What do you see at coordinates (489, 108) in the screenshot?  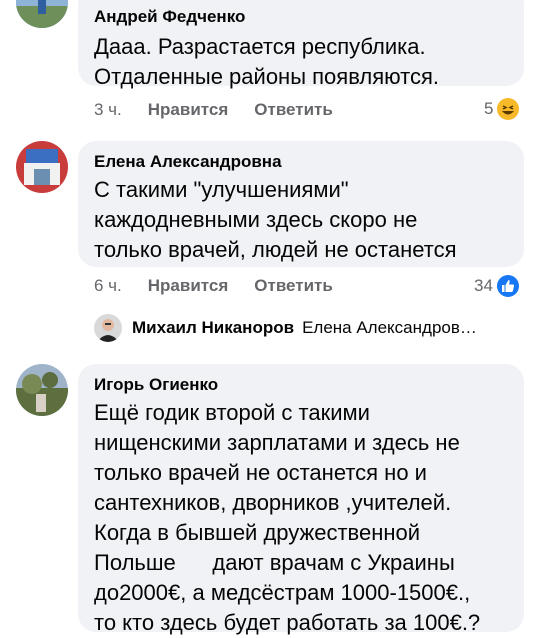 I see `reaction-count: 5` at bounding box center [489, 108].